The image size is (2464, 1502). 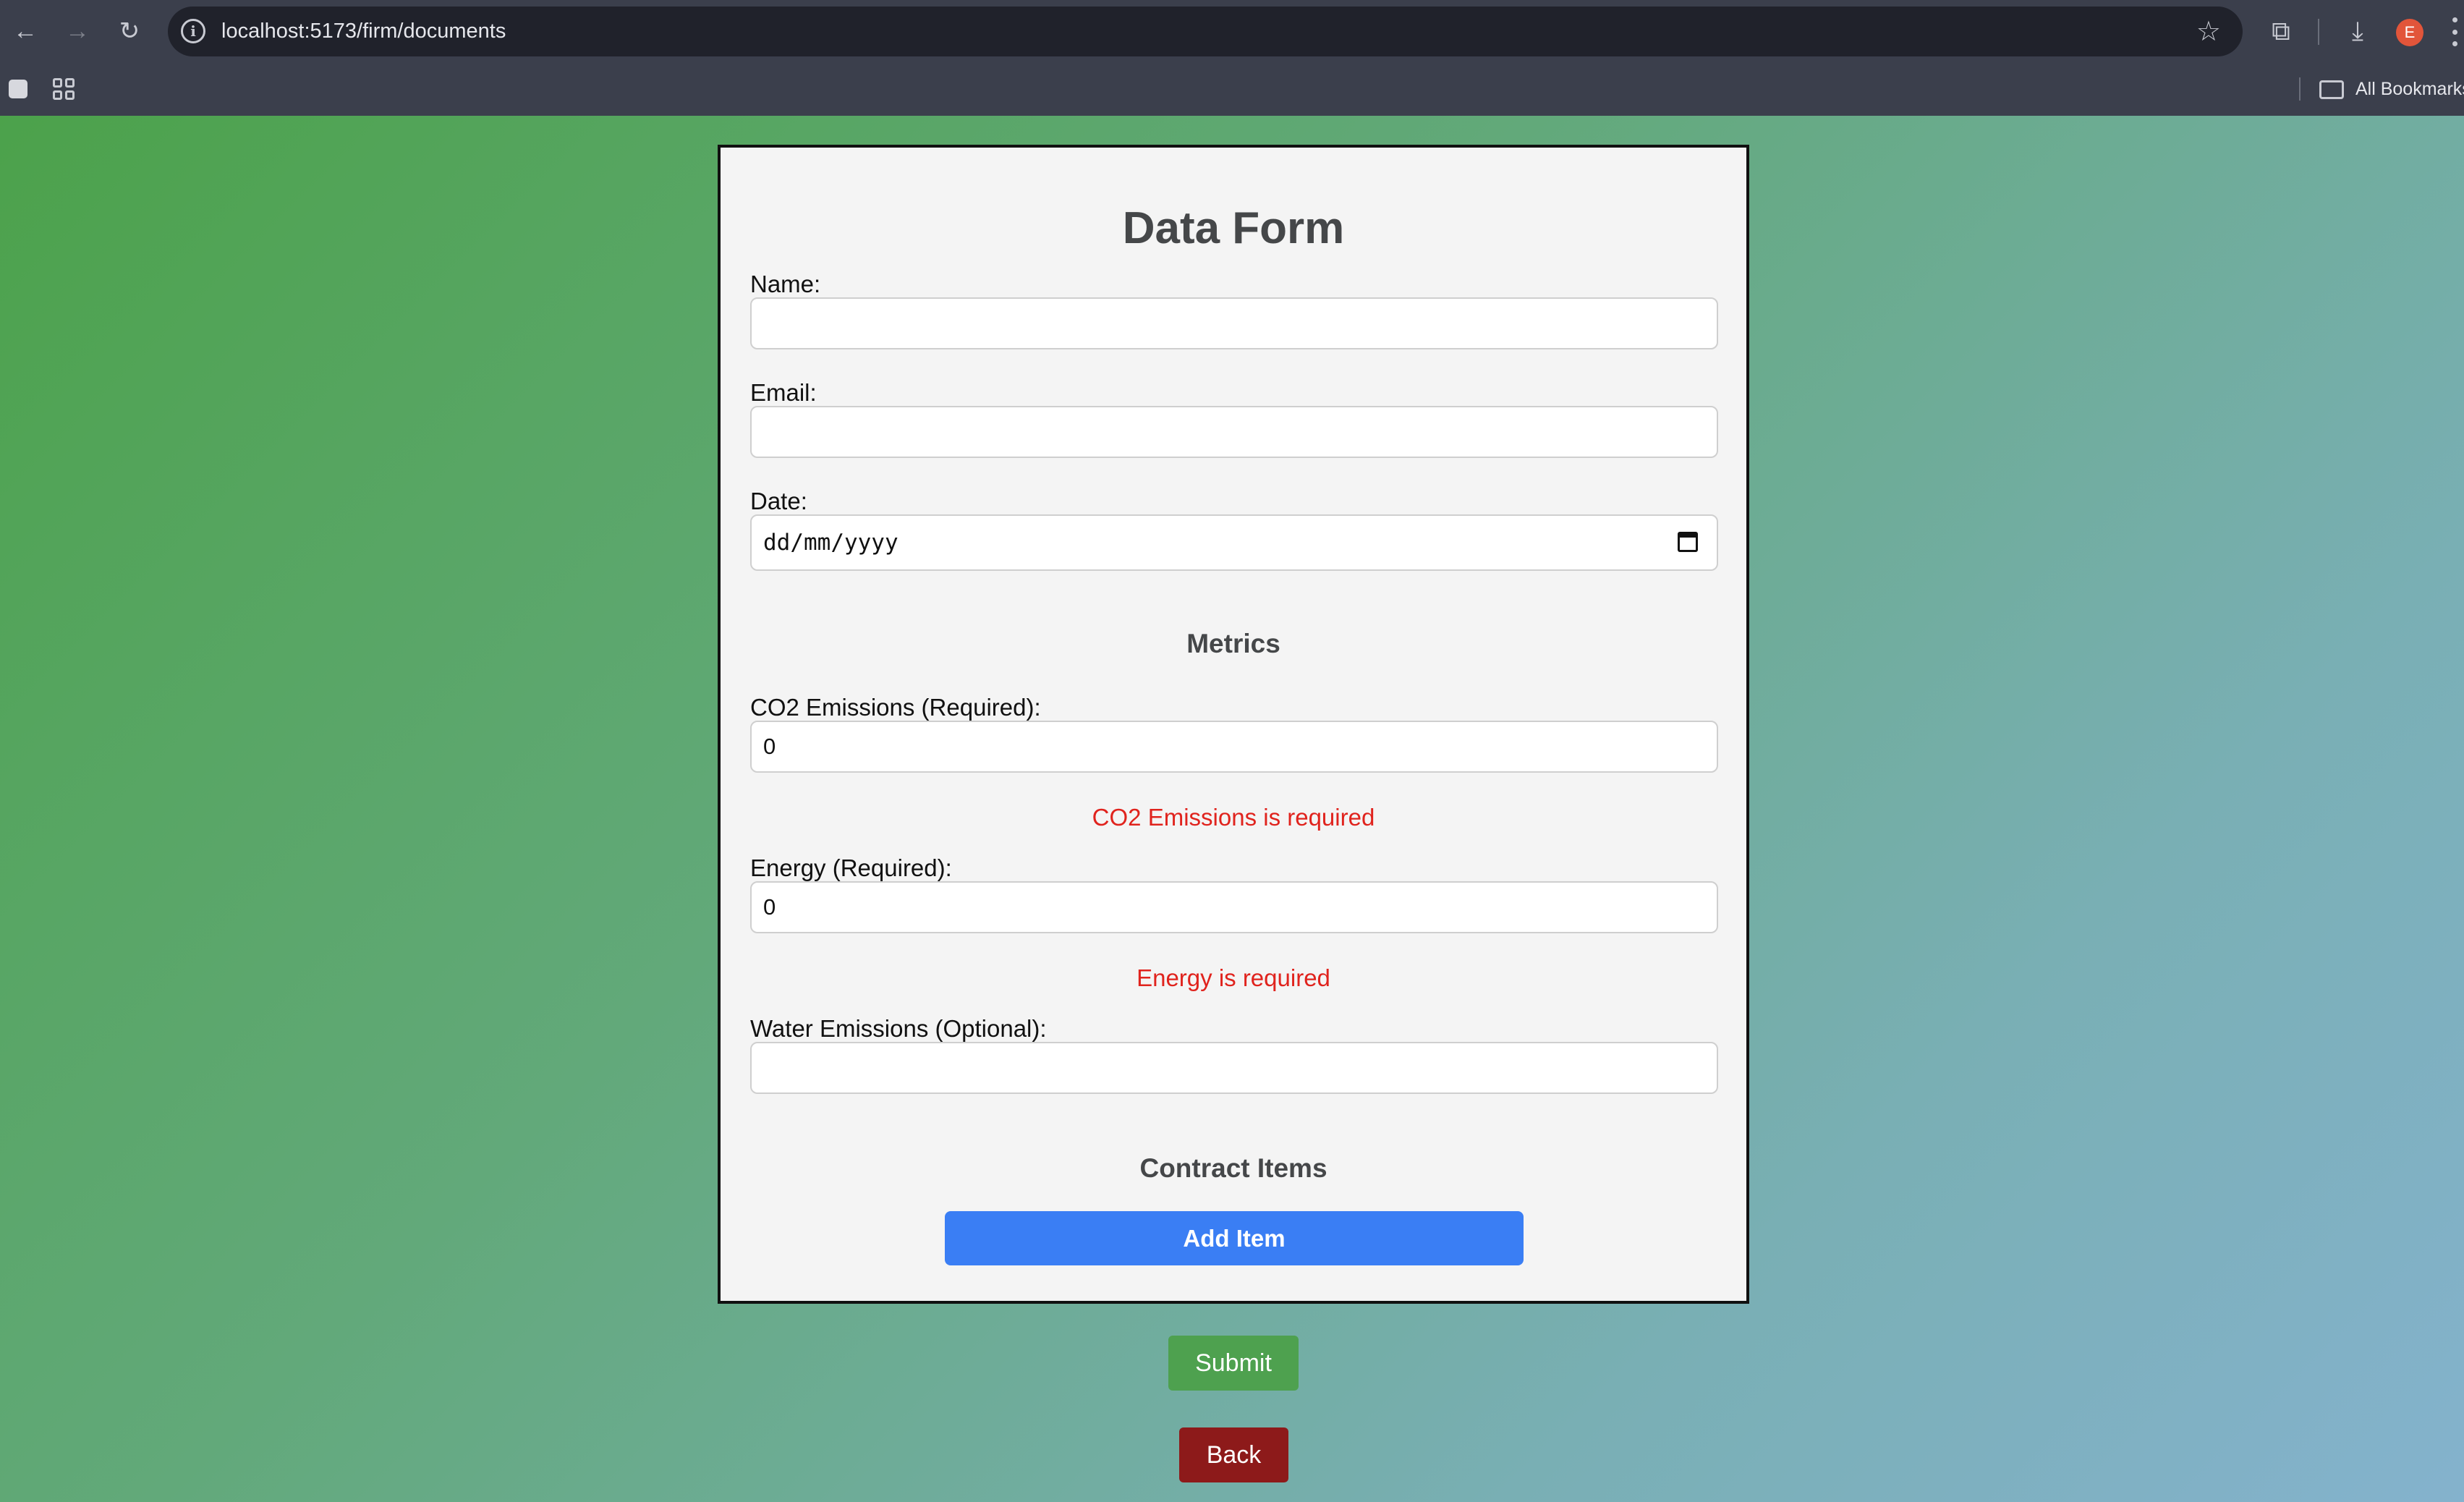 What do you see at coordinates (898, 1028) in the screenshot?
I see `water-label: Water Emissions (Optional):` at bounding box center [898, 1028].